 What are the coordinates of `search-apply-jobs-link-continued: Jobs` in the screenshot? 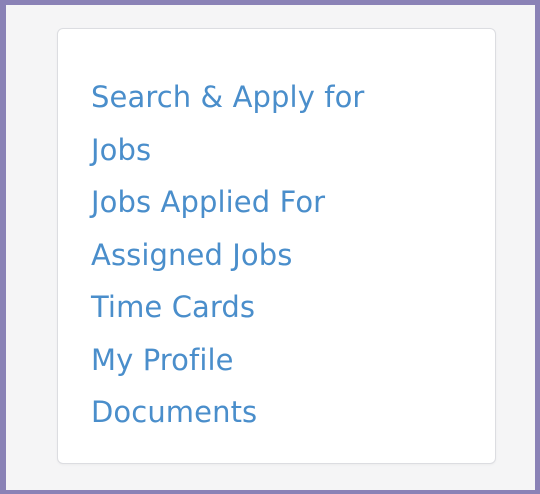 It's located at (261, 150).